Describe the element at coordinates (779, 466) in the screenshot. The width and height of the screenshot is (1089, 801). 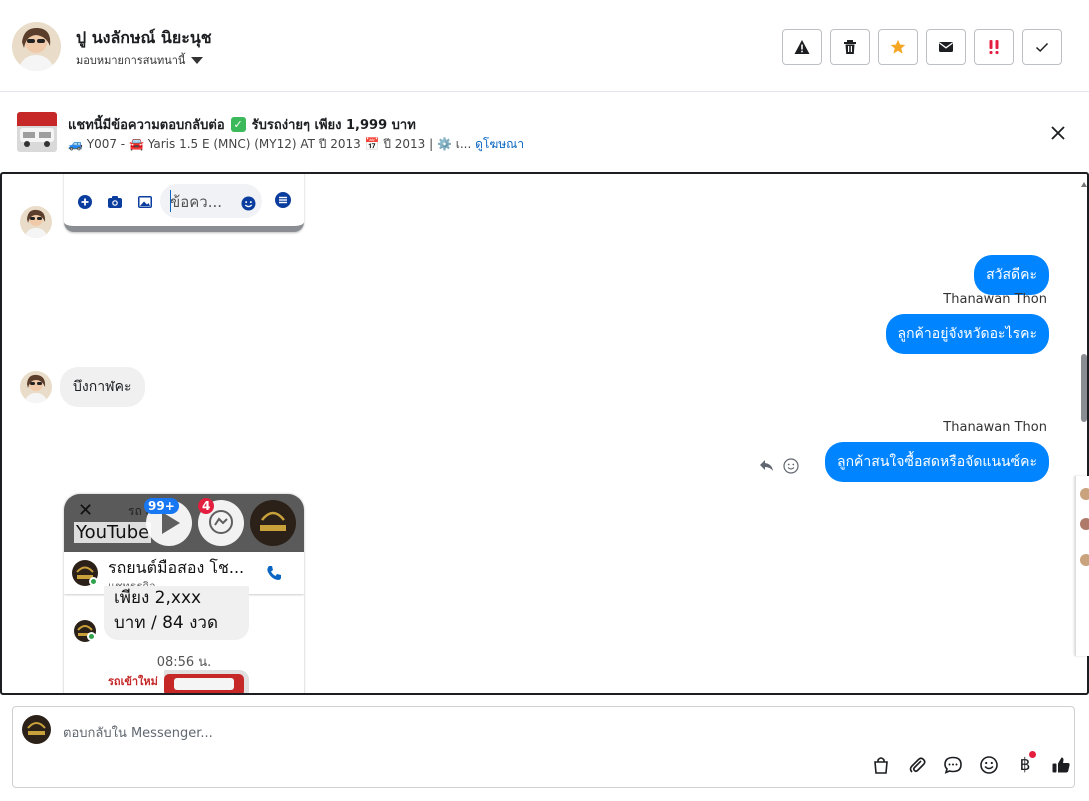
I see `message-hover-actions` at that location.